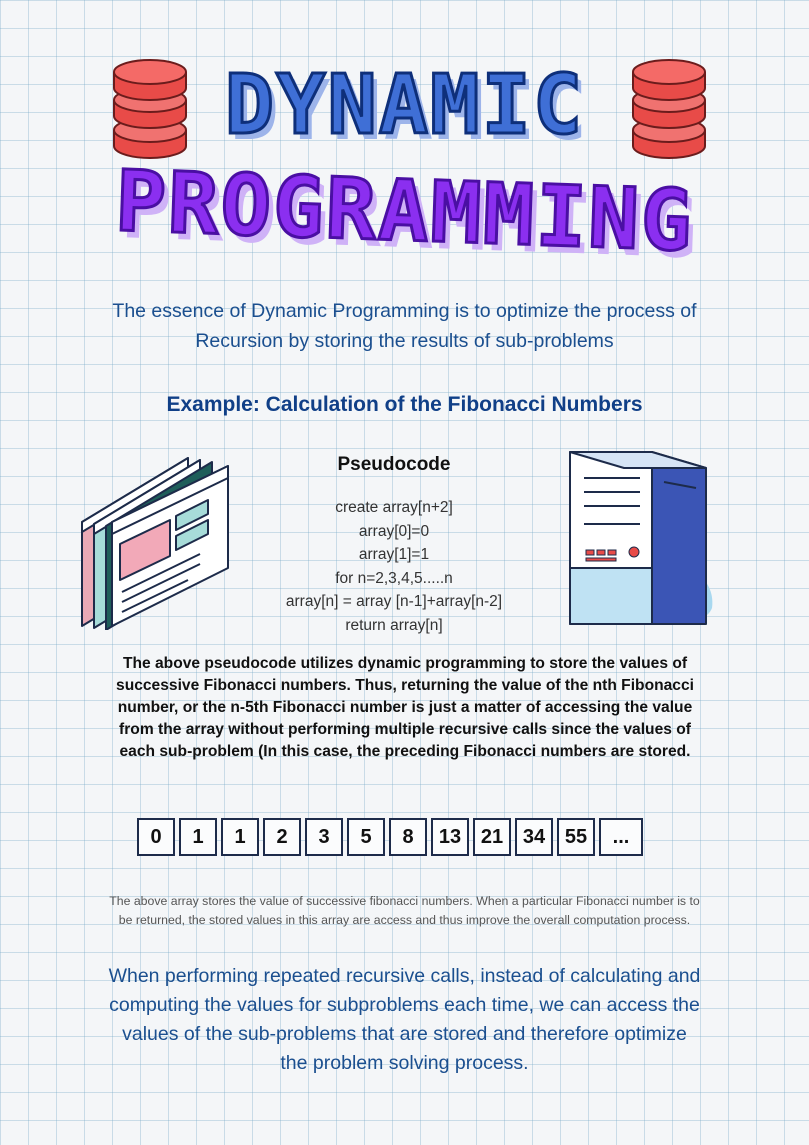  Describe the element at coordinates (641, 538) in the screenshot. I see `server-tower-icon` at that location.